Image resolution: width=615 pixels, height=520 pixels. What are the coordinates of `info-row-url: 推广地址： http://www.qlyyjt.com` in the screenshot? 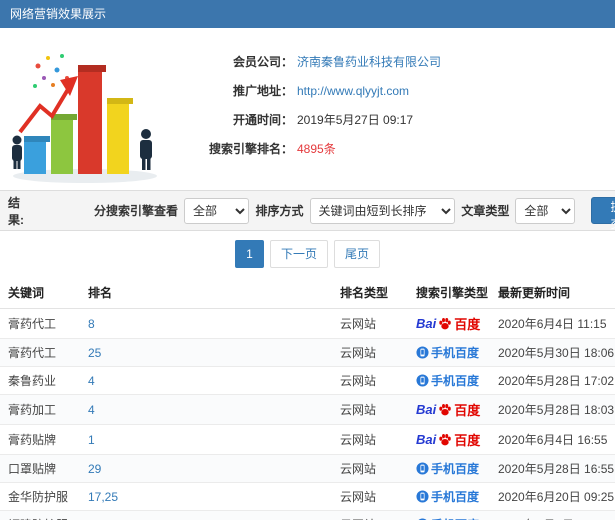 It's located at (400, 91).